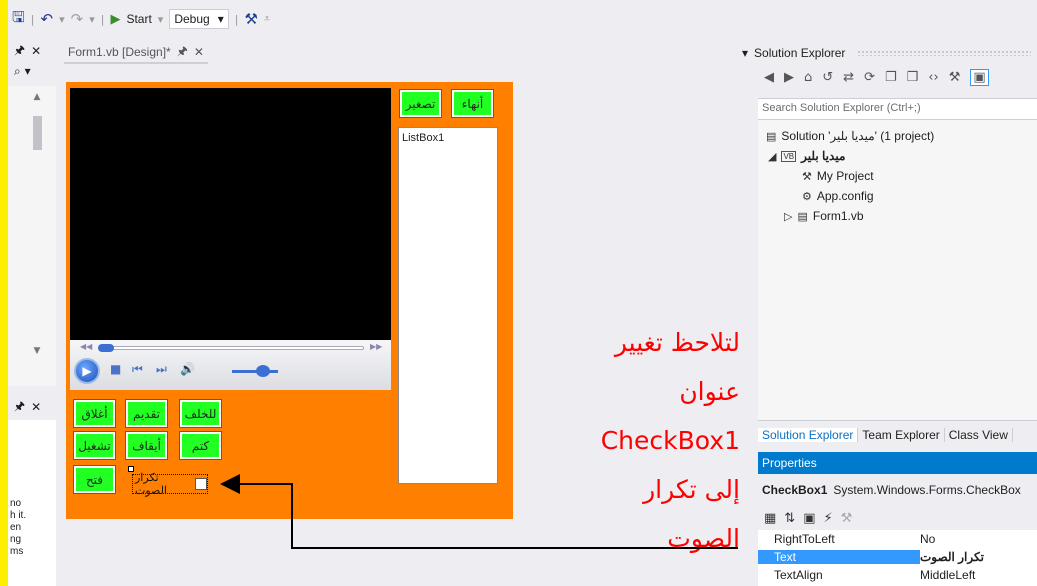  What do you see at coordinates (798, 575) in the screenshot?
I see `property-name: TextAlign` at bounding box center [798, 575].